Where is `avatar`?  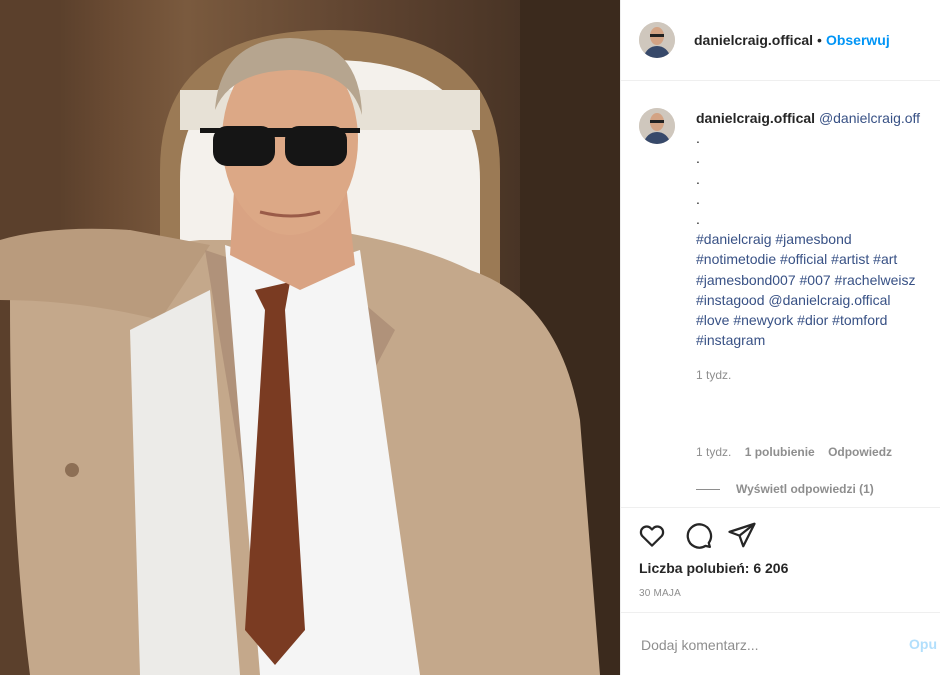 avatar is located at coordinates (657, 40).